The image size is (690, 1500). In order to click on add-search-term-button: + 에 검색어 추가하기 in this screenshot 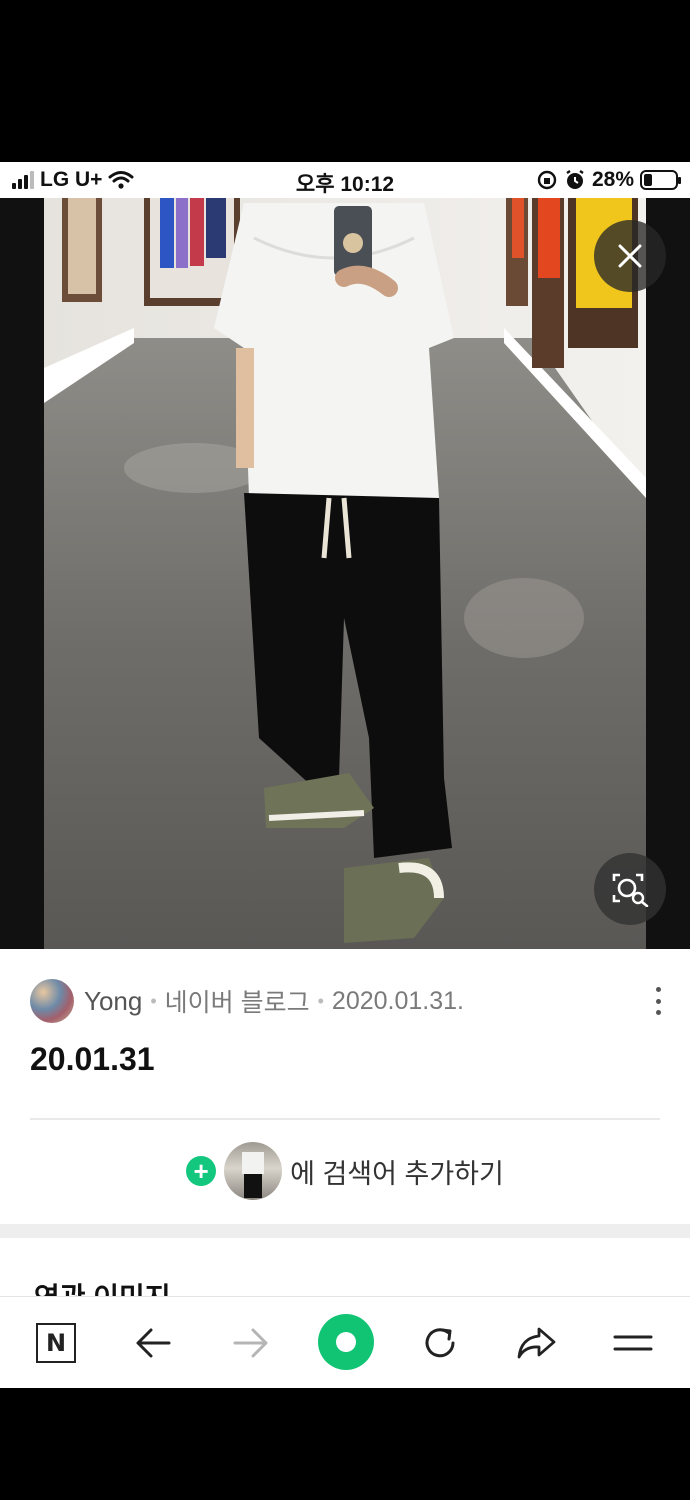, I will do `click(345, 1171)`.